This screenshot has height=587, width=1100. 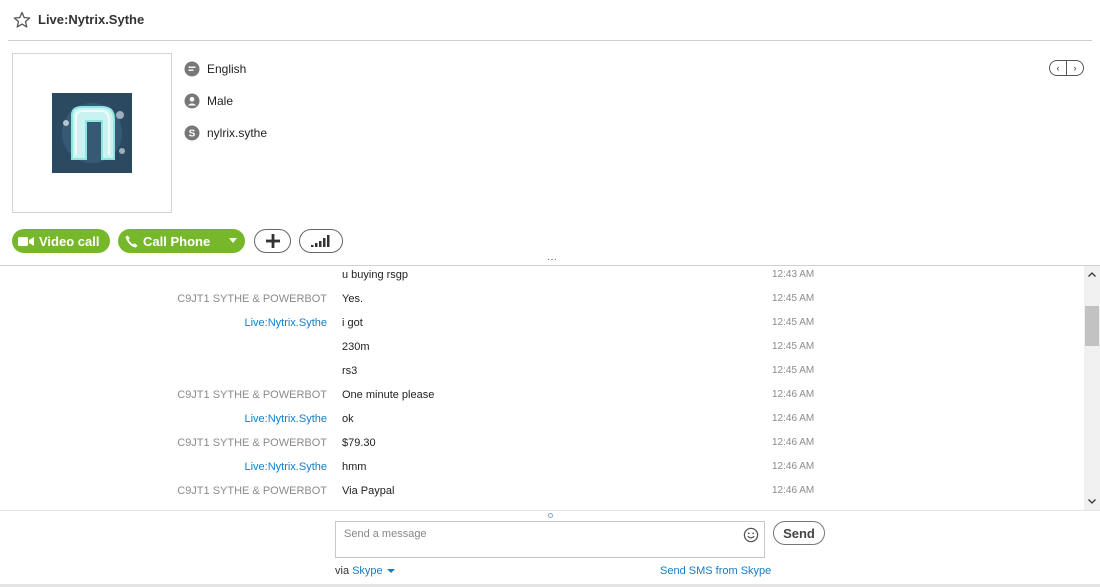 What do you see at coordinates (542, 348) in the screenshot?
I see `chat-message-row: 230m 12:45 AM` at bounding box center [542, 348].